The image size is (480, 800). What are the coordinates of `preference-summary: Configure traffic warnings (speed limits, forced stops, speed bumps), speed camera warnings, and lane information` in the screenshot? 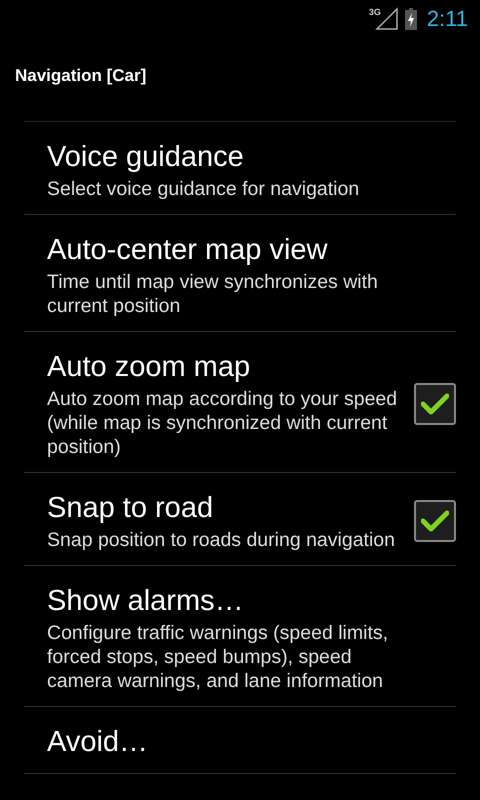 It's located at (218, 657).